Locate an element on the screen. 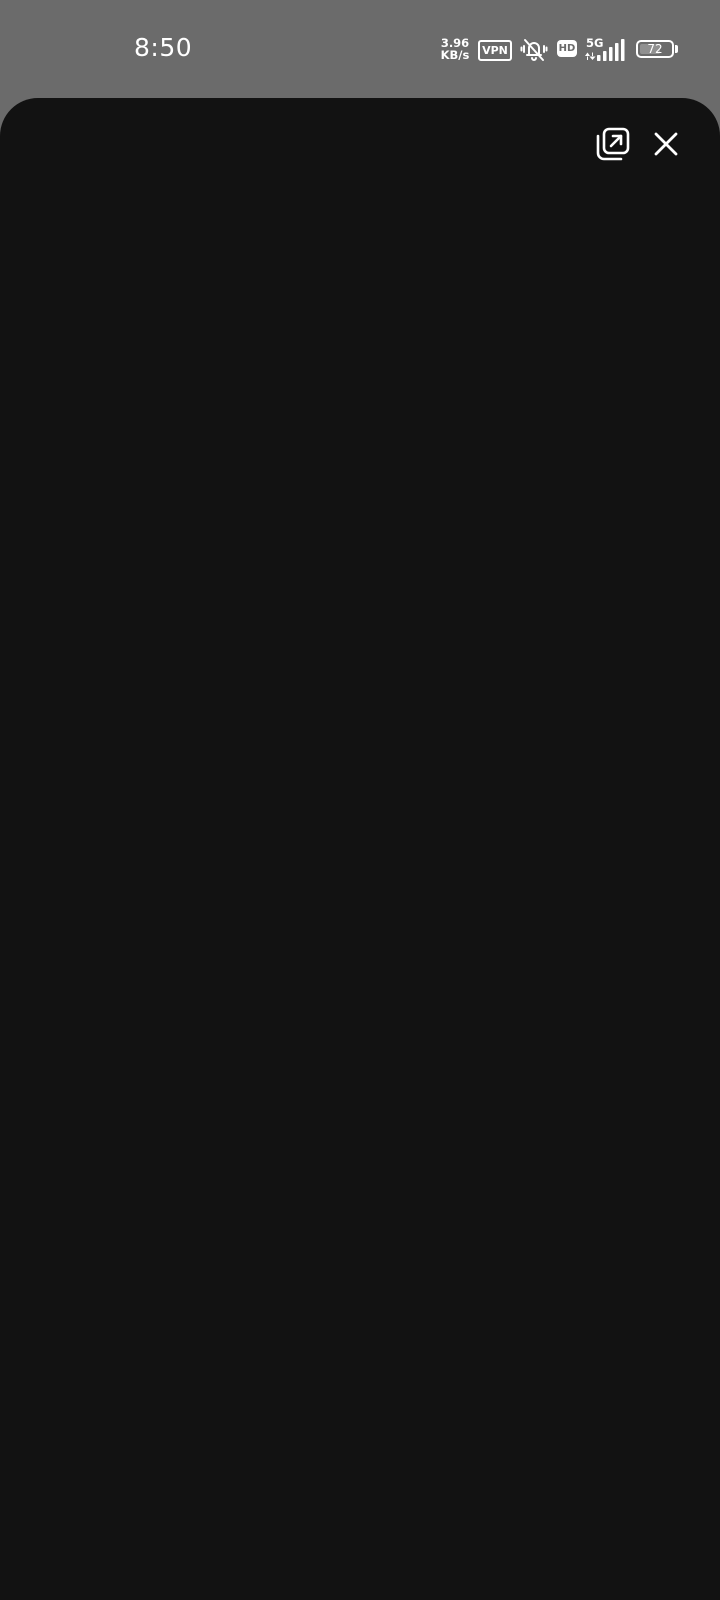 The height and width of the screenshot is (1600, 720). network-speed-unit: KB/s is located at coordinates (455, 55).